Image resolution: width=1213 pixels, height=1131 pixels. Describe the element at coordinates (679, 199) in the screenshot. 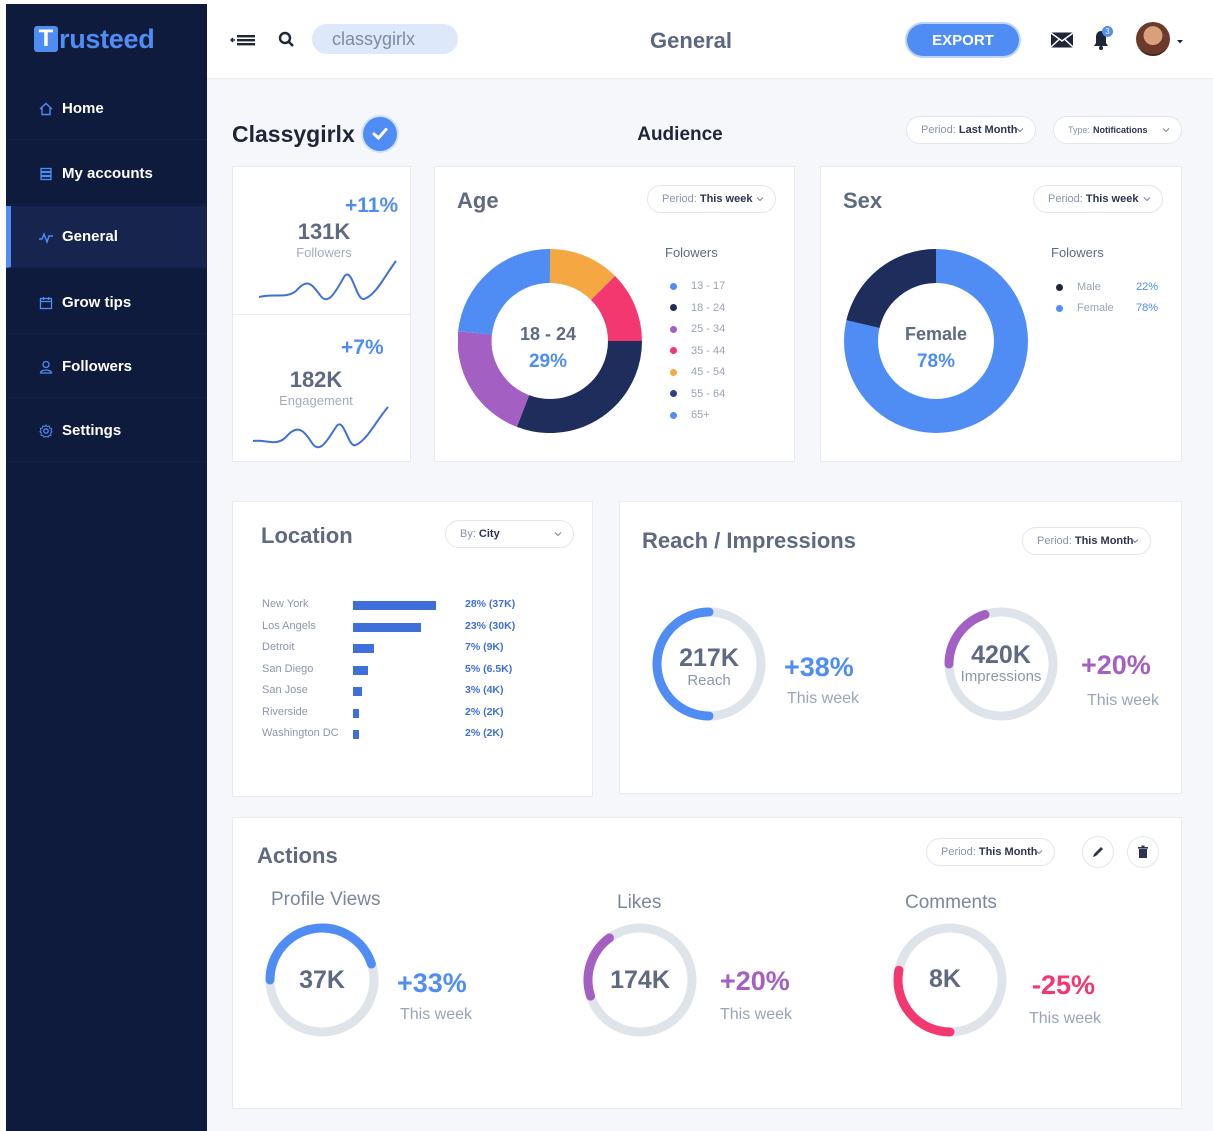

I see `period-label: Period:` at that location.